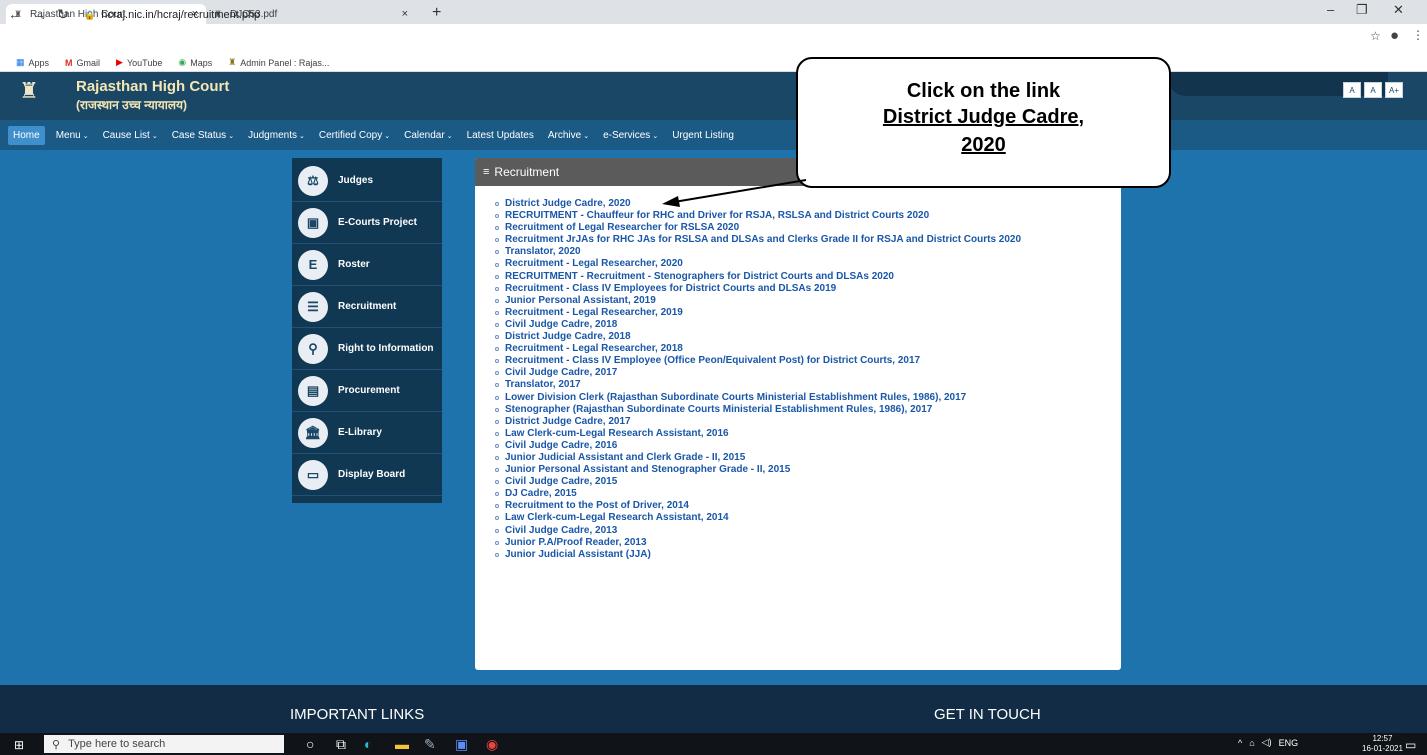  What do you see at coordinates (1410, 745) in the screenshot?
I see `notifications-icon: ▭` at bounding box center [1410, 745].